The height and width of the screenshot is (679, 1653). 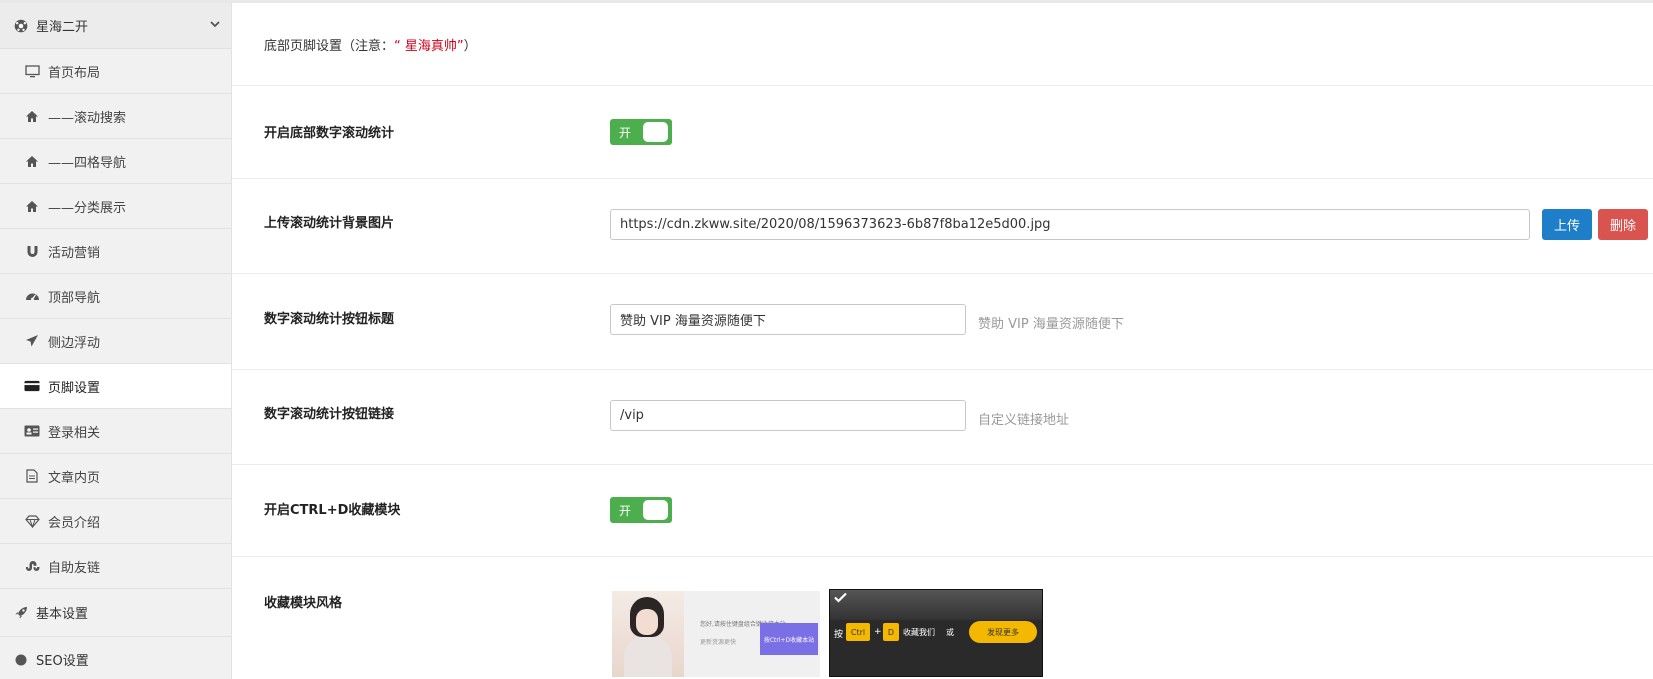 I want to click on sidebar-group-label: SEO设置, so click(x=62, y=661).